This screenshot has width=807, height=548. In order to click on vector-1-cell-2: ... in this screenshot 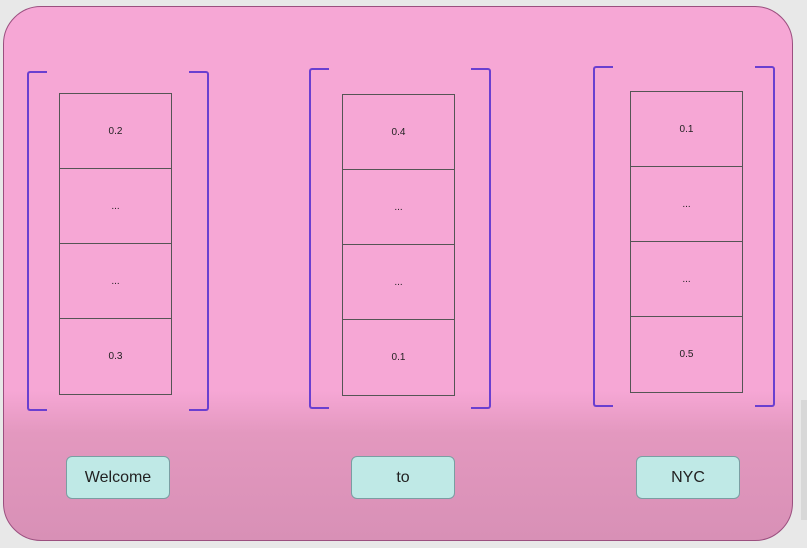, I will do `click(115, 206)`.